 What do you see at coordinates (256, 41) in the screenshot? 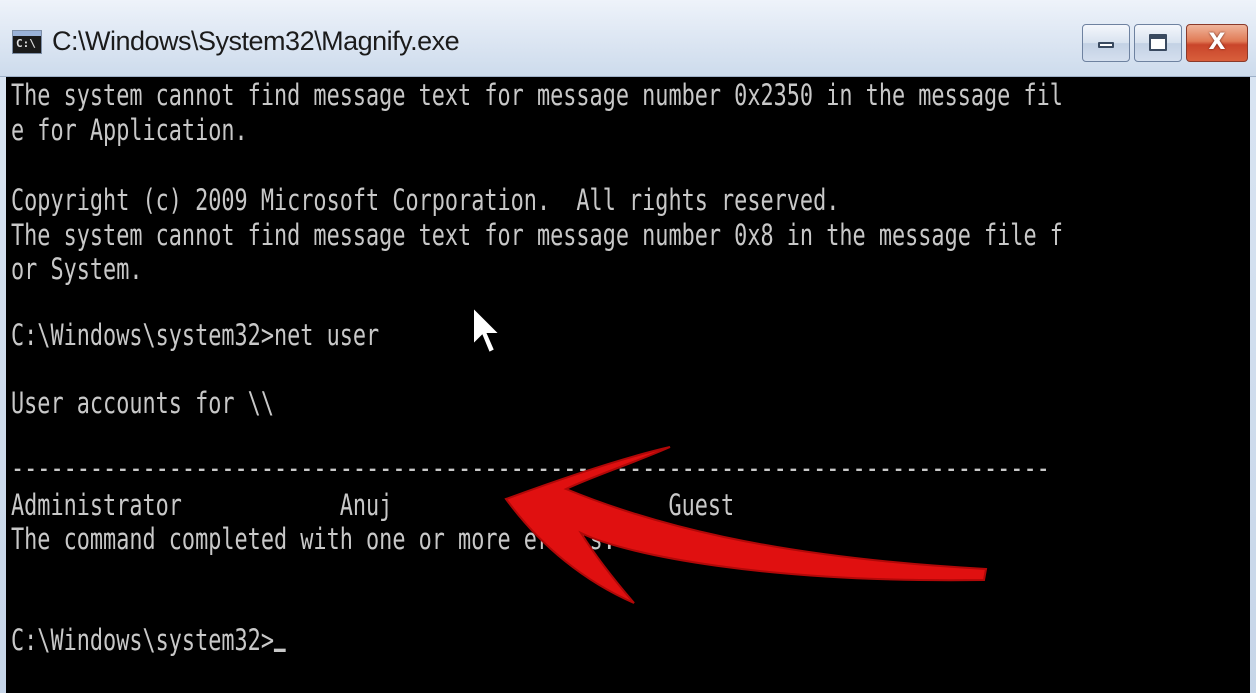
I see `window-title: C:\Windows\System32\Magnify.exe` at bounding box center [256, 41].